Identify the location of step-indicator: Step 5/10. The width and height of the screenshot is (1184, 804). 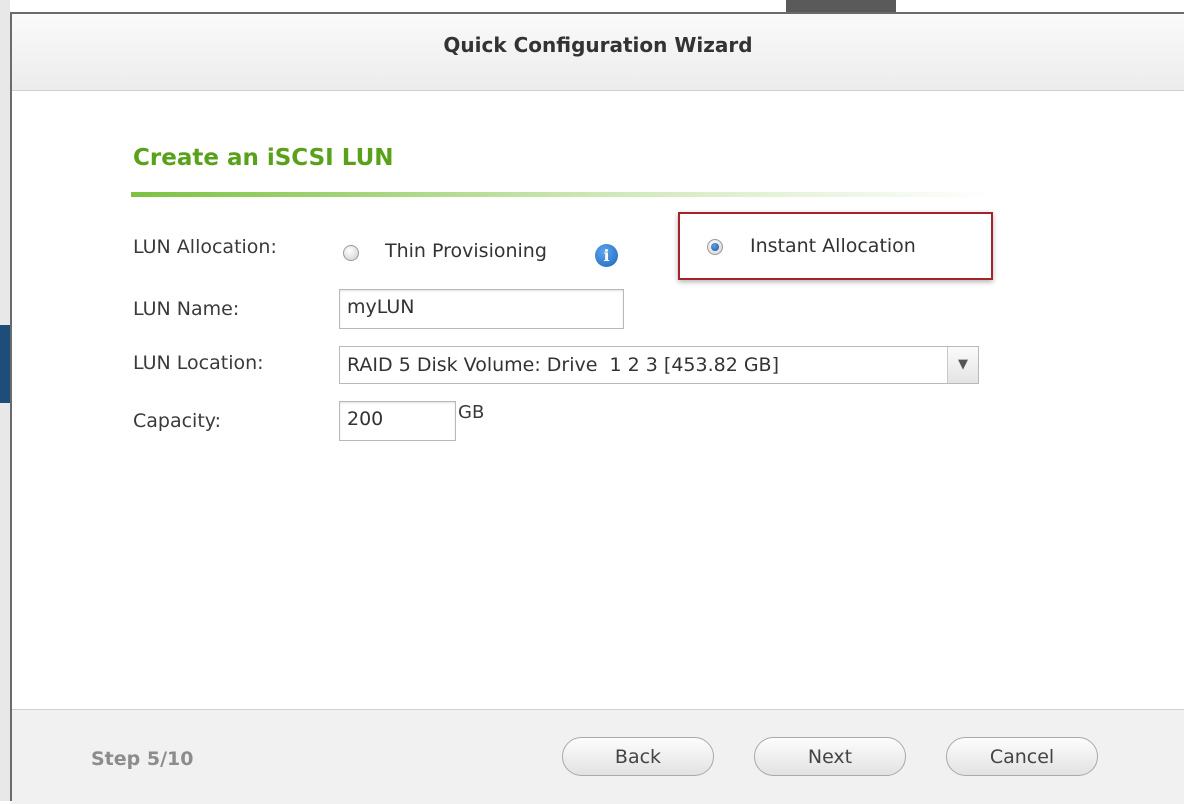
(142, 759).